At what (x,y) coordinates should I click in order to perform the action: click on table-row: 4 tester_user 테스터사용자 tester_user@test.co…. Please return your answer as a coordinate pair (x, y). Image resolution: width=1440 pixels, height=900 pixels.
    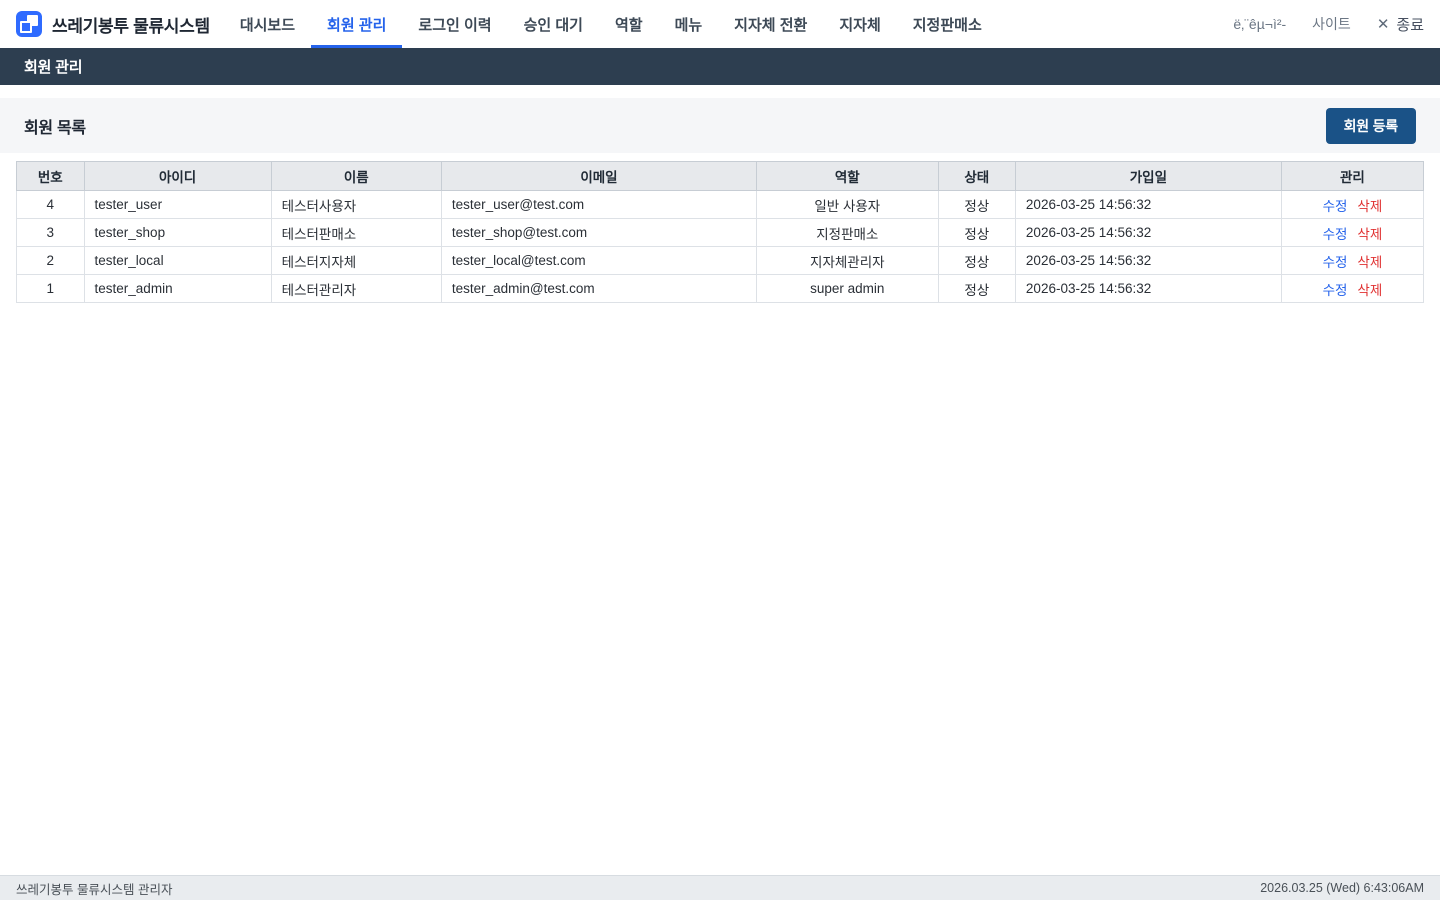
    Looking at the image, I should click on (720, 204).